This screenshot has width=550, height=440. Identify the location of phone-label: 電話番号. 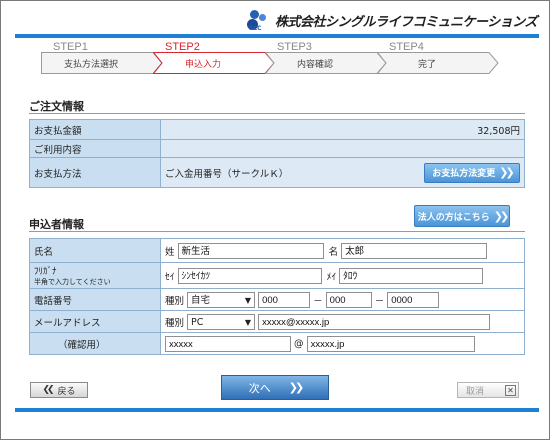
(95, 299).